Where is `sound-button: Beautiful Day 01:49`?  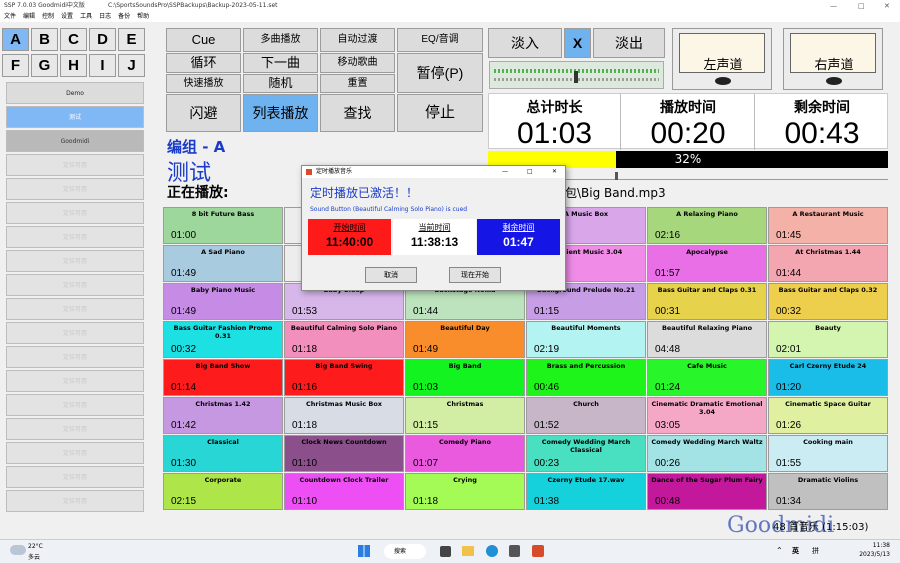
sound-button: Beautiful Day 01:49 is located at coordinates (465, 339).